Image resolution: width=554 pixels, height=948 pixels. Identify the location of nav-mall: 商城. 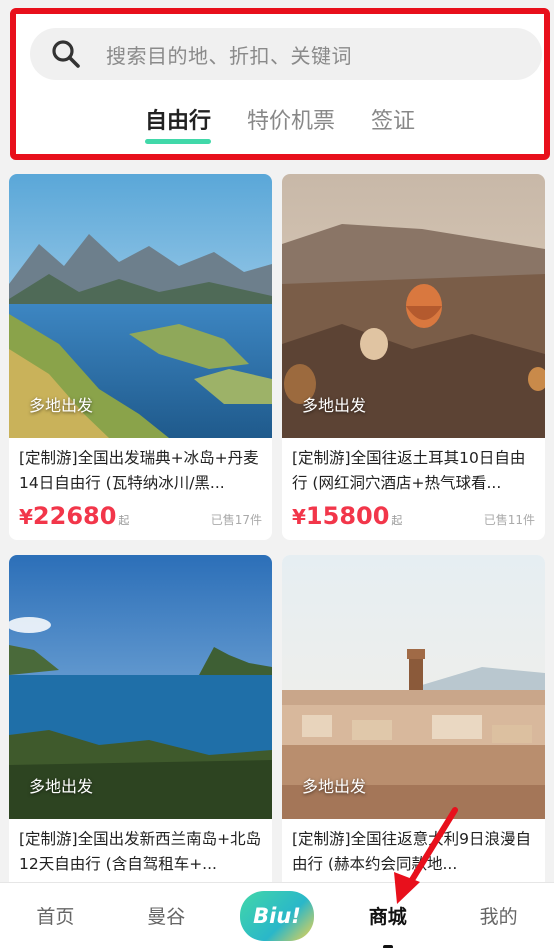
(387, 925).